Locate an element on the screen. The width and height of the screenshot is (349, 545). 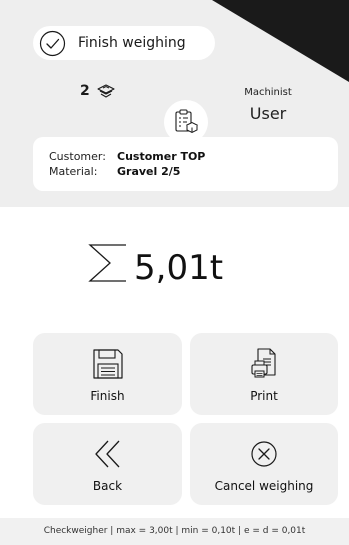
cancel-weighing-button: Cancel weighing is located at coordinates (264, 464).